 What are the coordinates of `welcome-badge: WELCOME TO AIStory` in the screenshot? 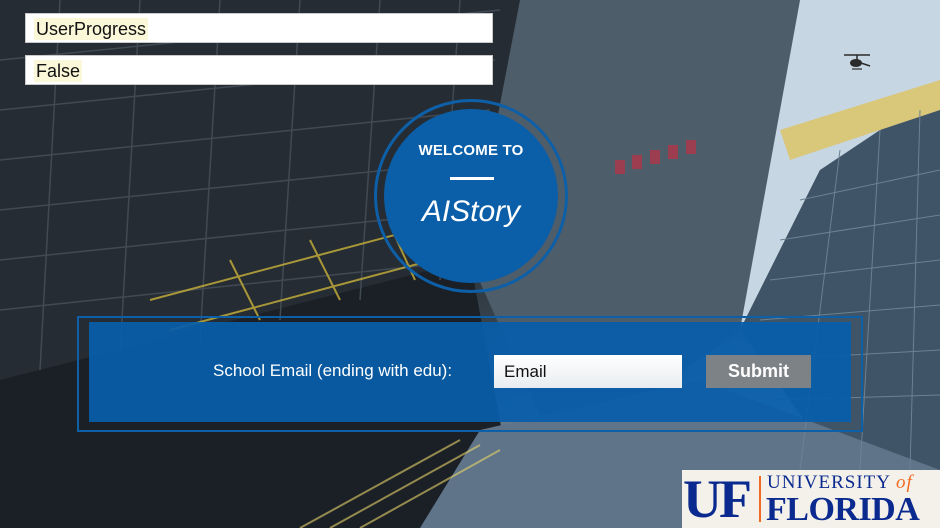 It's located at (471, 196).